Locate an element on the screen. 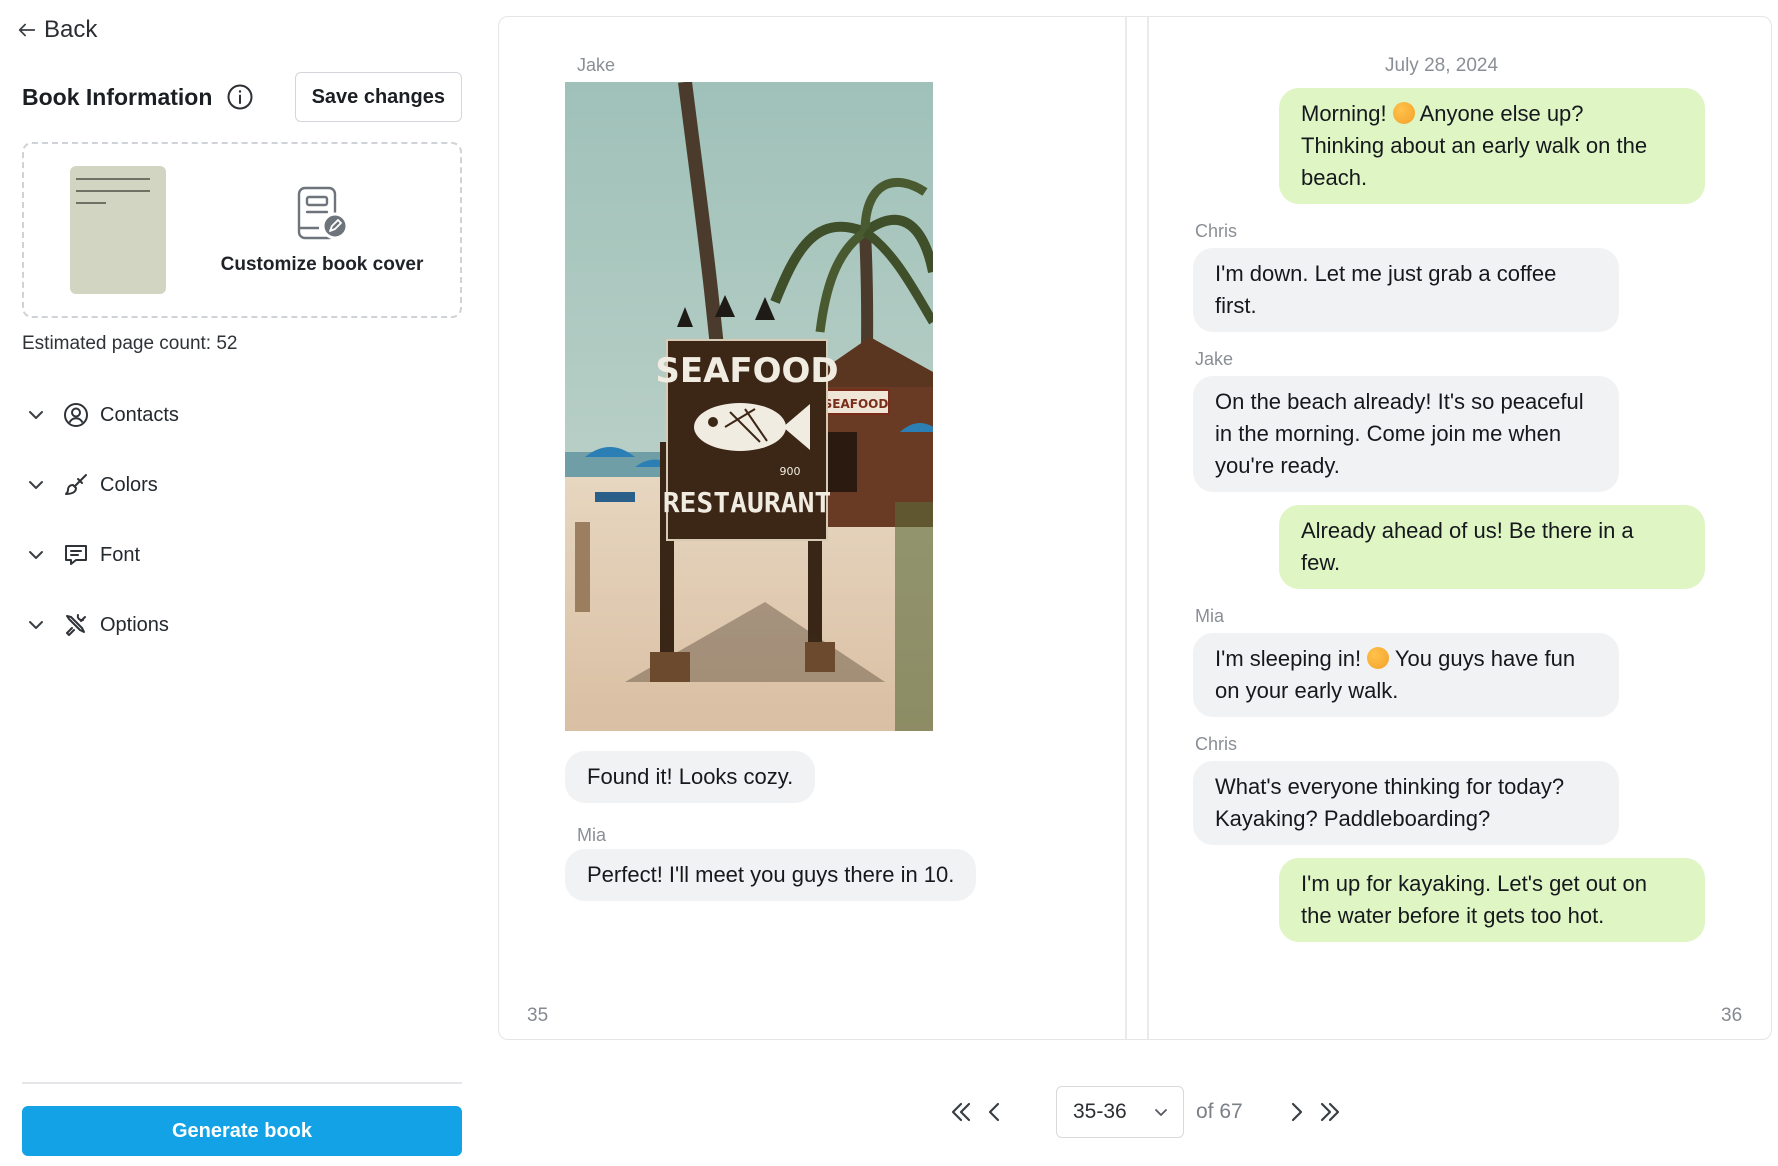  message-icon is located at coordinates (76, 555).